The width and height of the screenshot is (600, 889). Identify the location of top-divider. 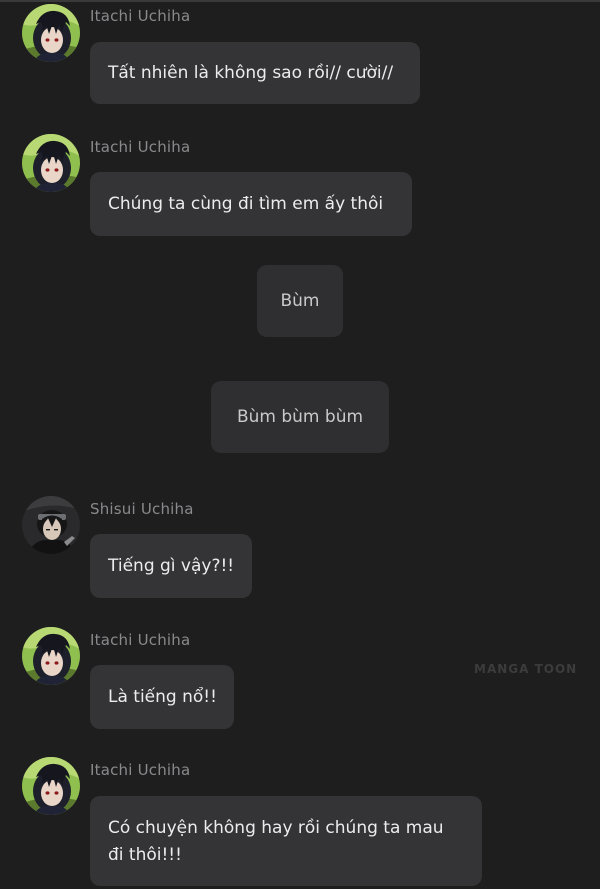
(300, 1).